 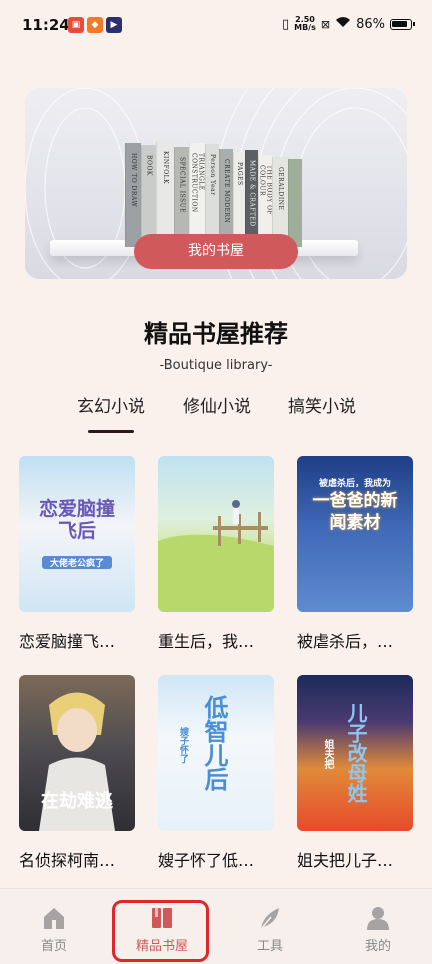 I want to click on network-speed: 2.50 MB/s, so click(x=305, y=24).